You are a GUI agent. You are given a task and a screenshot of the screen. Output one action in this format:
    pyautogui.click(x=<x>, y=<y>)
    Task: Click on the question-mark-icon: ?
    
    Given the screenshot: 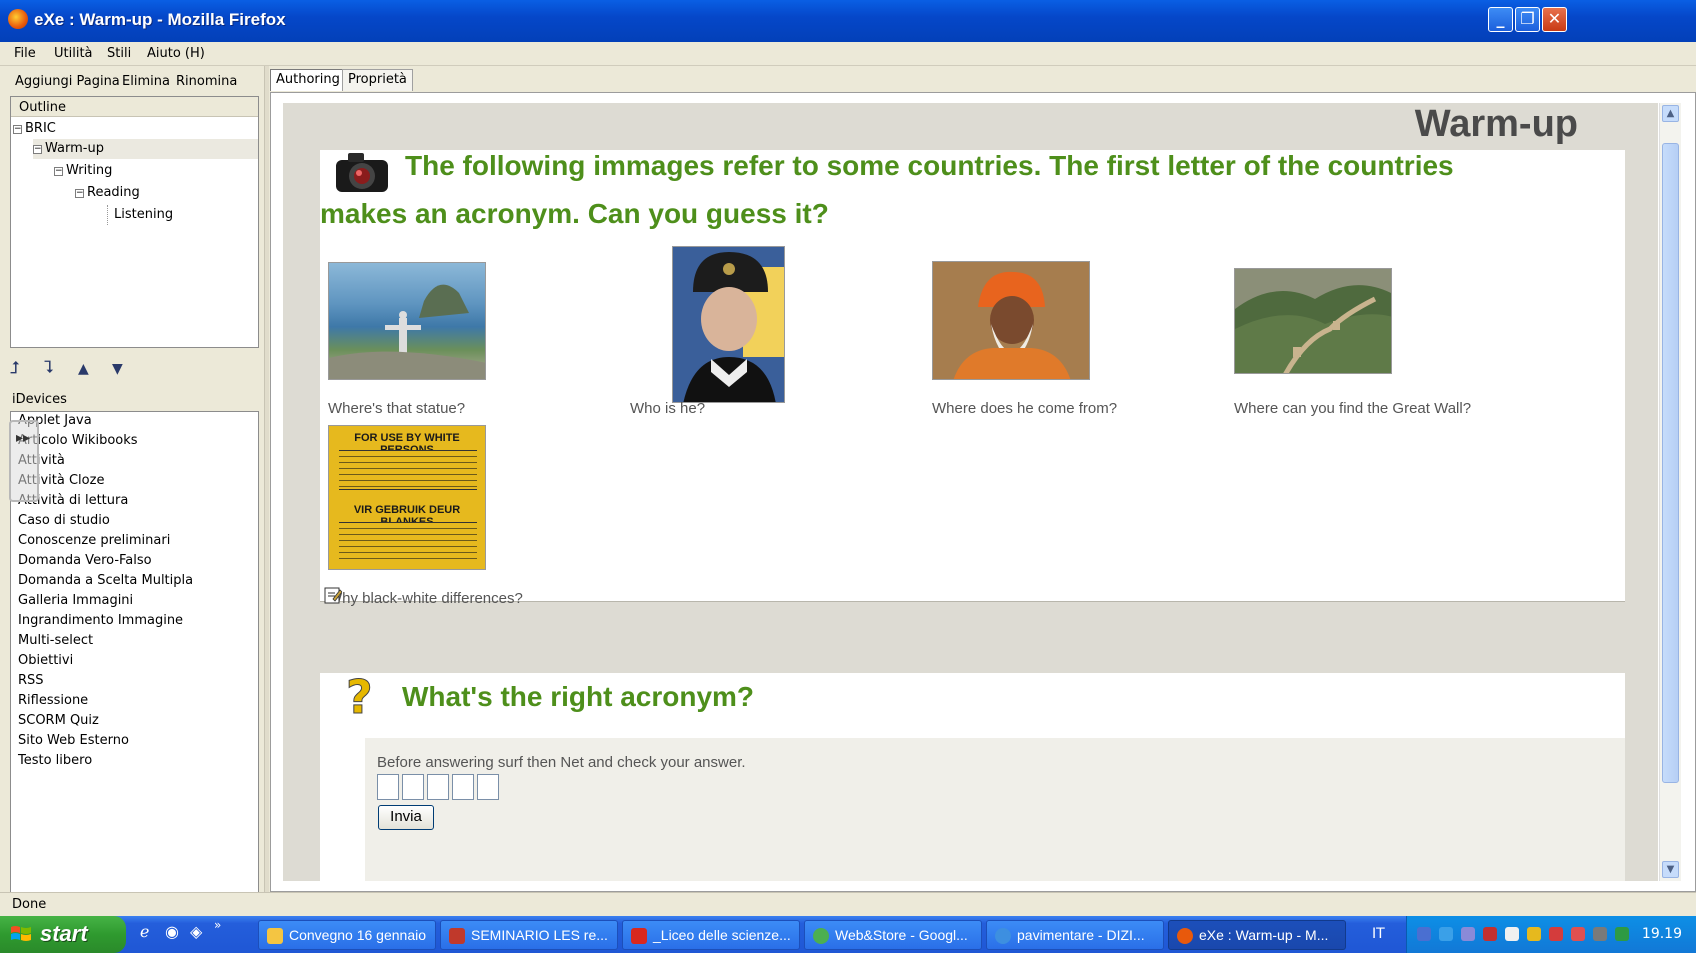 What is the action you would take?
    pyautogui.click(x=360, y=697)
    